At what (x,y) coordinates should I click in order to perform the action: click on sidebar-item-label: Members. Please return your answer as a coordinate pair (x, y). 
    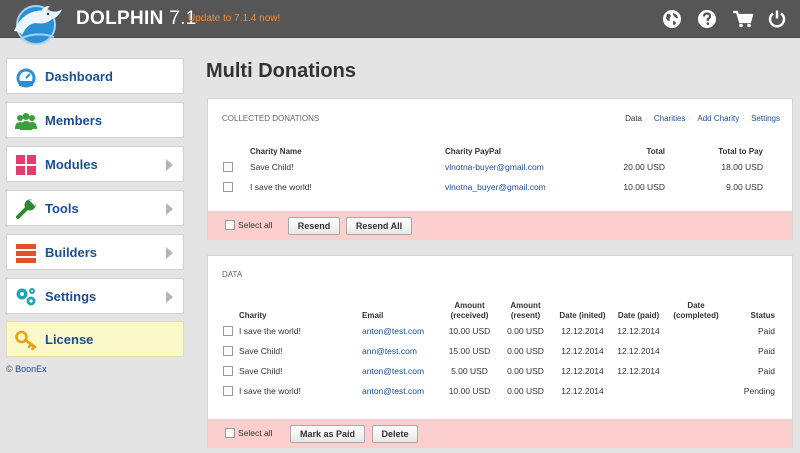
    Looking at the image, I should click on (74, 120).